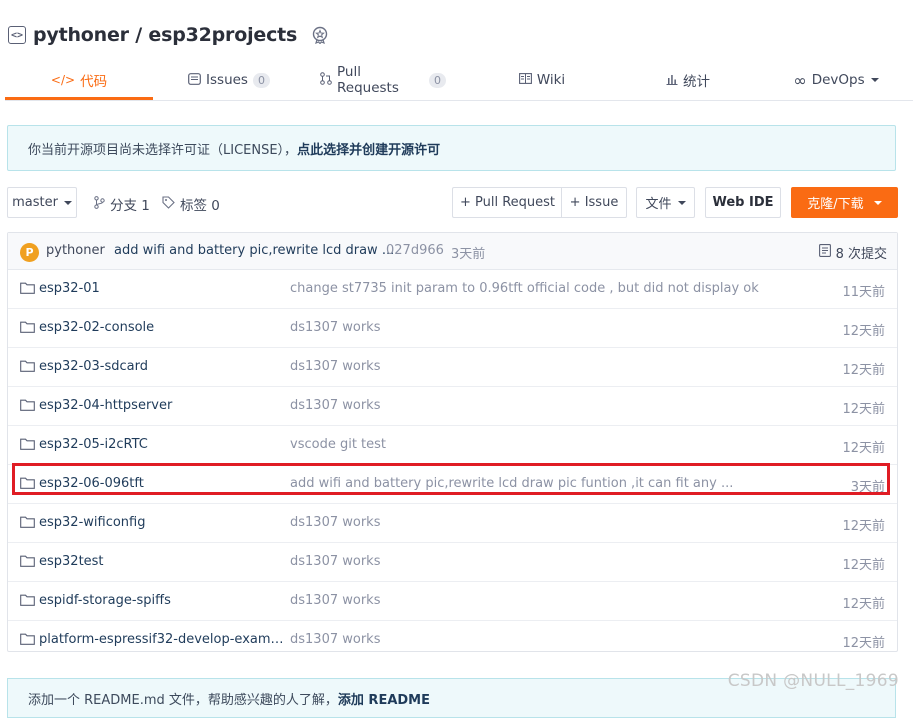 The height and width of the screenshot is (718, 913). What do you see at coordinates (861, 254) in the screenshot?
I see `commit-count: 8 次提交` at bounding box center [861, 254].